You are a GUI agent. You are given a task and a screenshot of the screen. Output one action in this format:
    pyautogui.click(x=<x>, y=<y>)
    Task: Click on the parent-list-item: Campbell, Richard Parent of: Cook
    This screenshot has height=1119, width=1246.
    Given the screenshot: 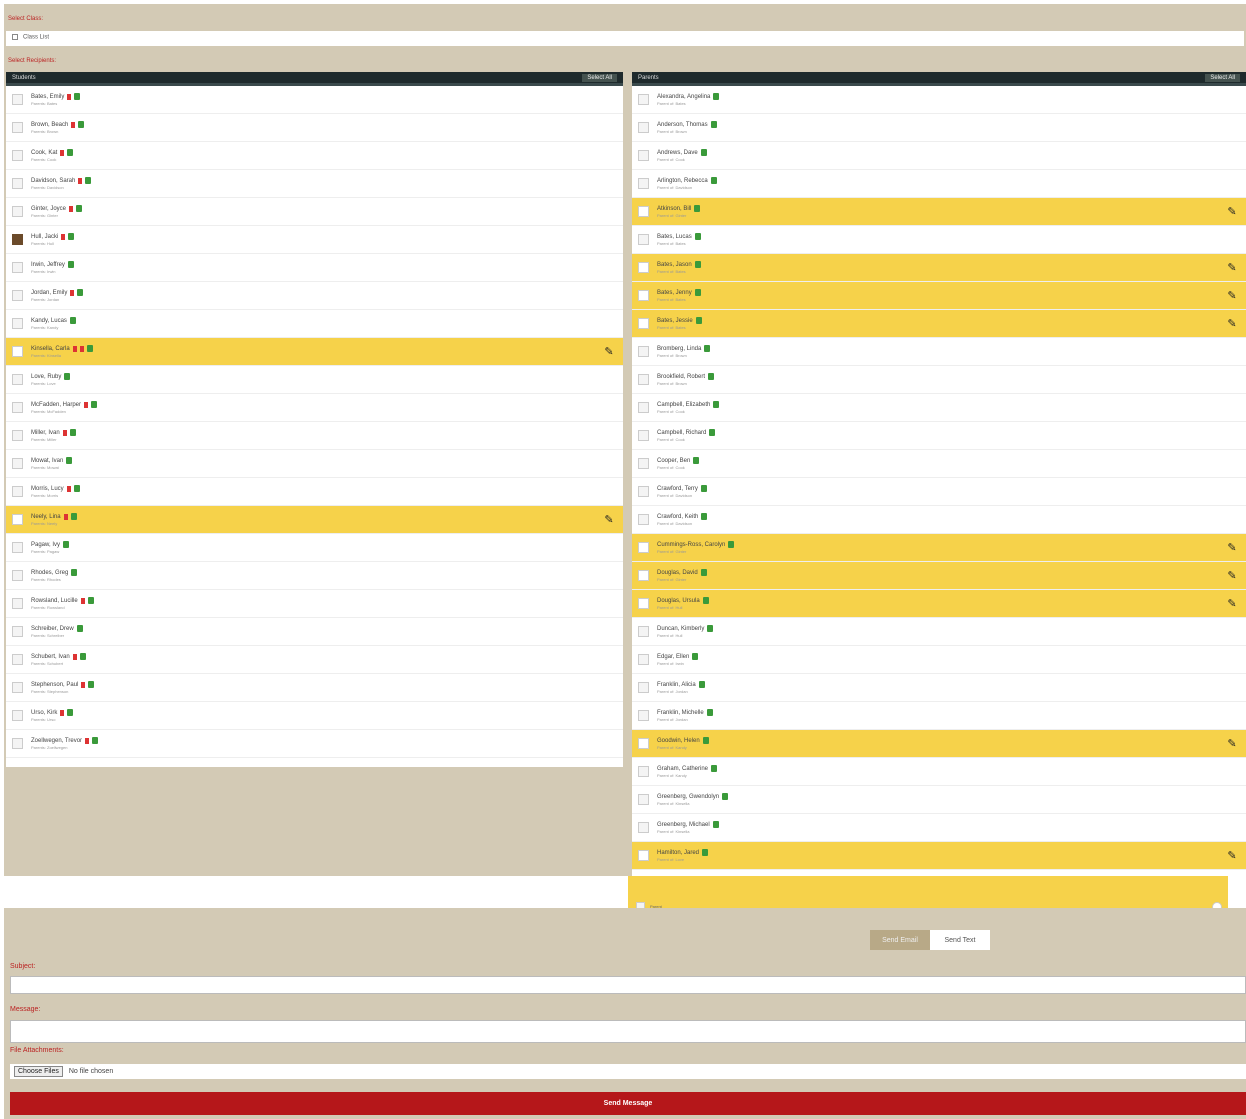 What is the action you would take?
    pyautogui.click(x=939, y=436)
    